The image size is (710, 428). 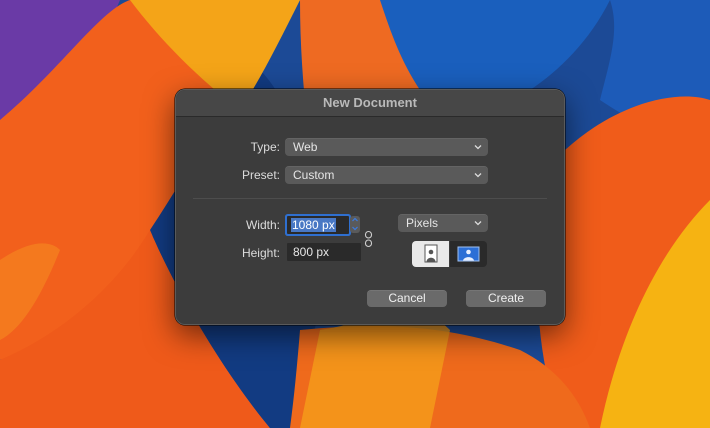 I want to click on create-button: Create, so click(x=506, y=298).